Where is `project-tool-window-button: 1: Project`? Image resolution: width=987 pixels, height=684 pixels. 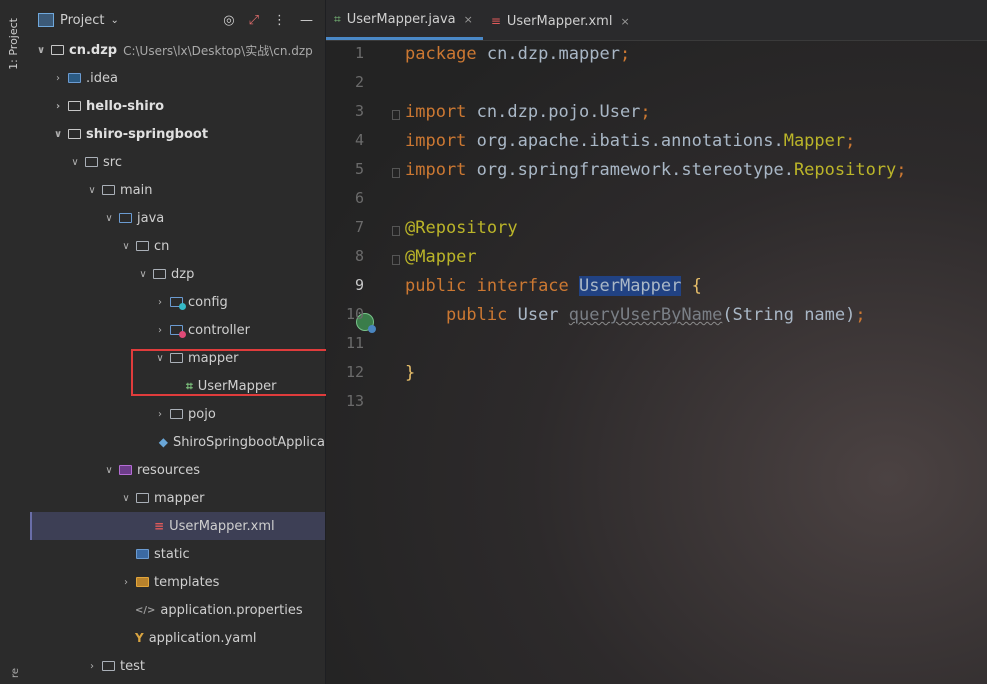 project-tool-window-button: 1: Project is located at coordinates (13, 44).